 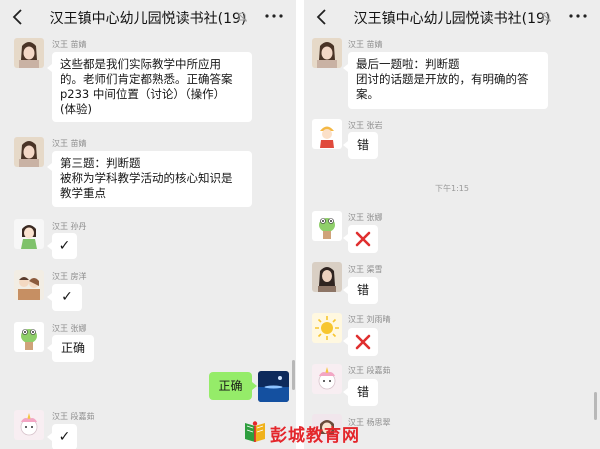 What do you see at coordinates (254, 386) in the screenshot?
I see `bubble-tail` at bounding box center [254, 386].